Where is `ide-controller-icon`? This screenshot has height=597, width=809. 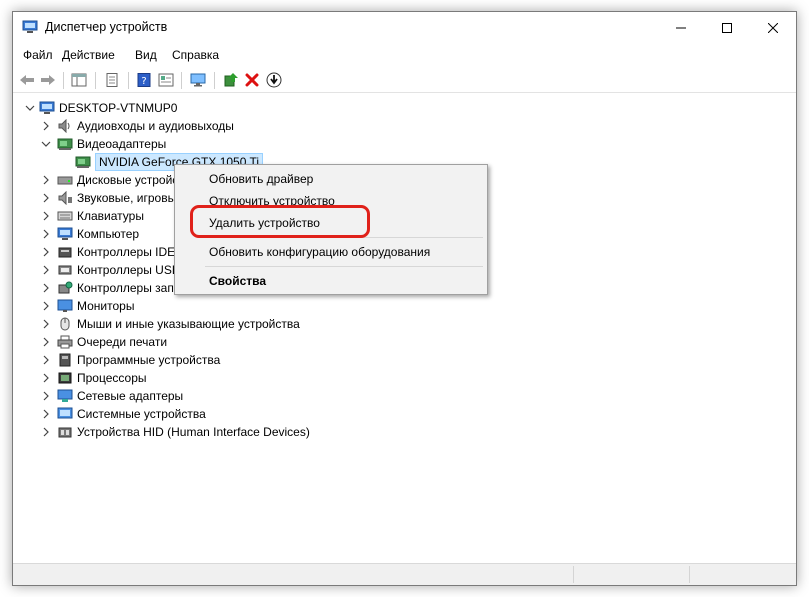
ide-controller-icon is located at coordinates (65, 252).